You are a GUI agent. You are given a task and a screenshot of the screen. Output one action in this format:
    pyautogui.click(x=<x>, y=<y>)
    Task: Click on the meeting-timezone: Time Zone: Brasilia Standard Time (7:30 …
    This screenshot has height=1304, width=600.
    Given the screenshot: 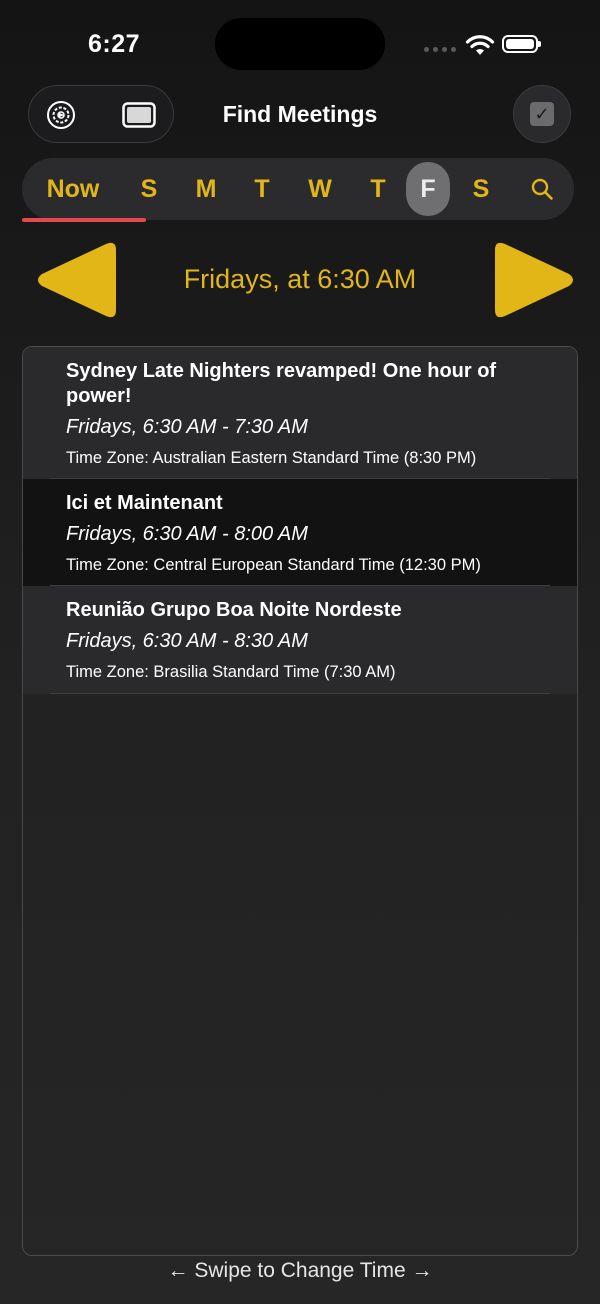 What is the action you would take?
    pyautogui.click(x=231, y=672)
    